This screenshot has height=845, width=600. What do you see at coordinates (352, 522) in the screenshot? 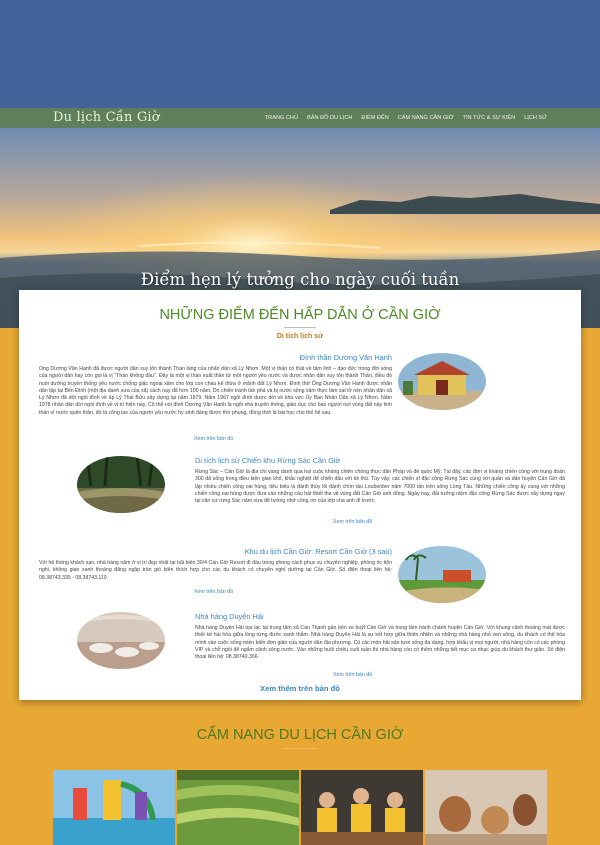
I see `item-map-link-rung-sac: Xem trên bản đồ` at bounding box center [352, 522].